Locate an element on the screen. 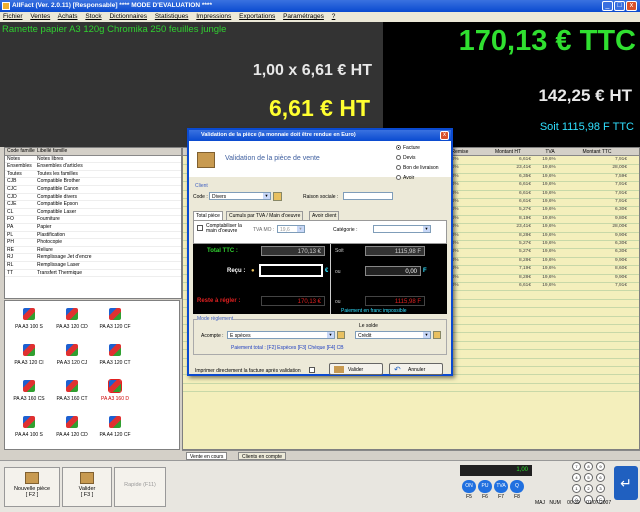 Image resolution: width=640 pixels, height=512 pixels. article-tile: PA A3 120 CF is located at coordinates (115, 323).